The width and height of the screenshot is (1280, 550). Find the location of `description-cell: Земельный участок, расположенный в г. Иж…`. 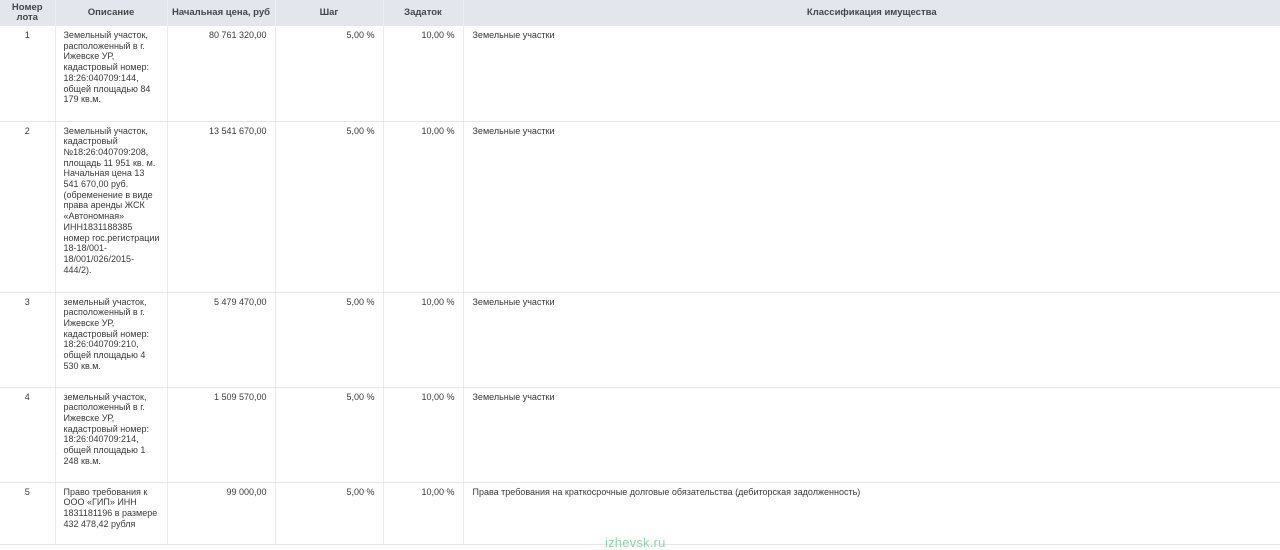

description-cell: Земельный участок, расположенный в г. Иж… is located at coordinates (111, 74).